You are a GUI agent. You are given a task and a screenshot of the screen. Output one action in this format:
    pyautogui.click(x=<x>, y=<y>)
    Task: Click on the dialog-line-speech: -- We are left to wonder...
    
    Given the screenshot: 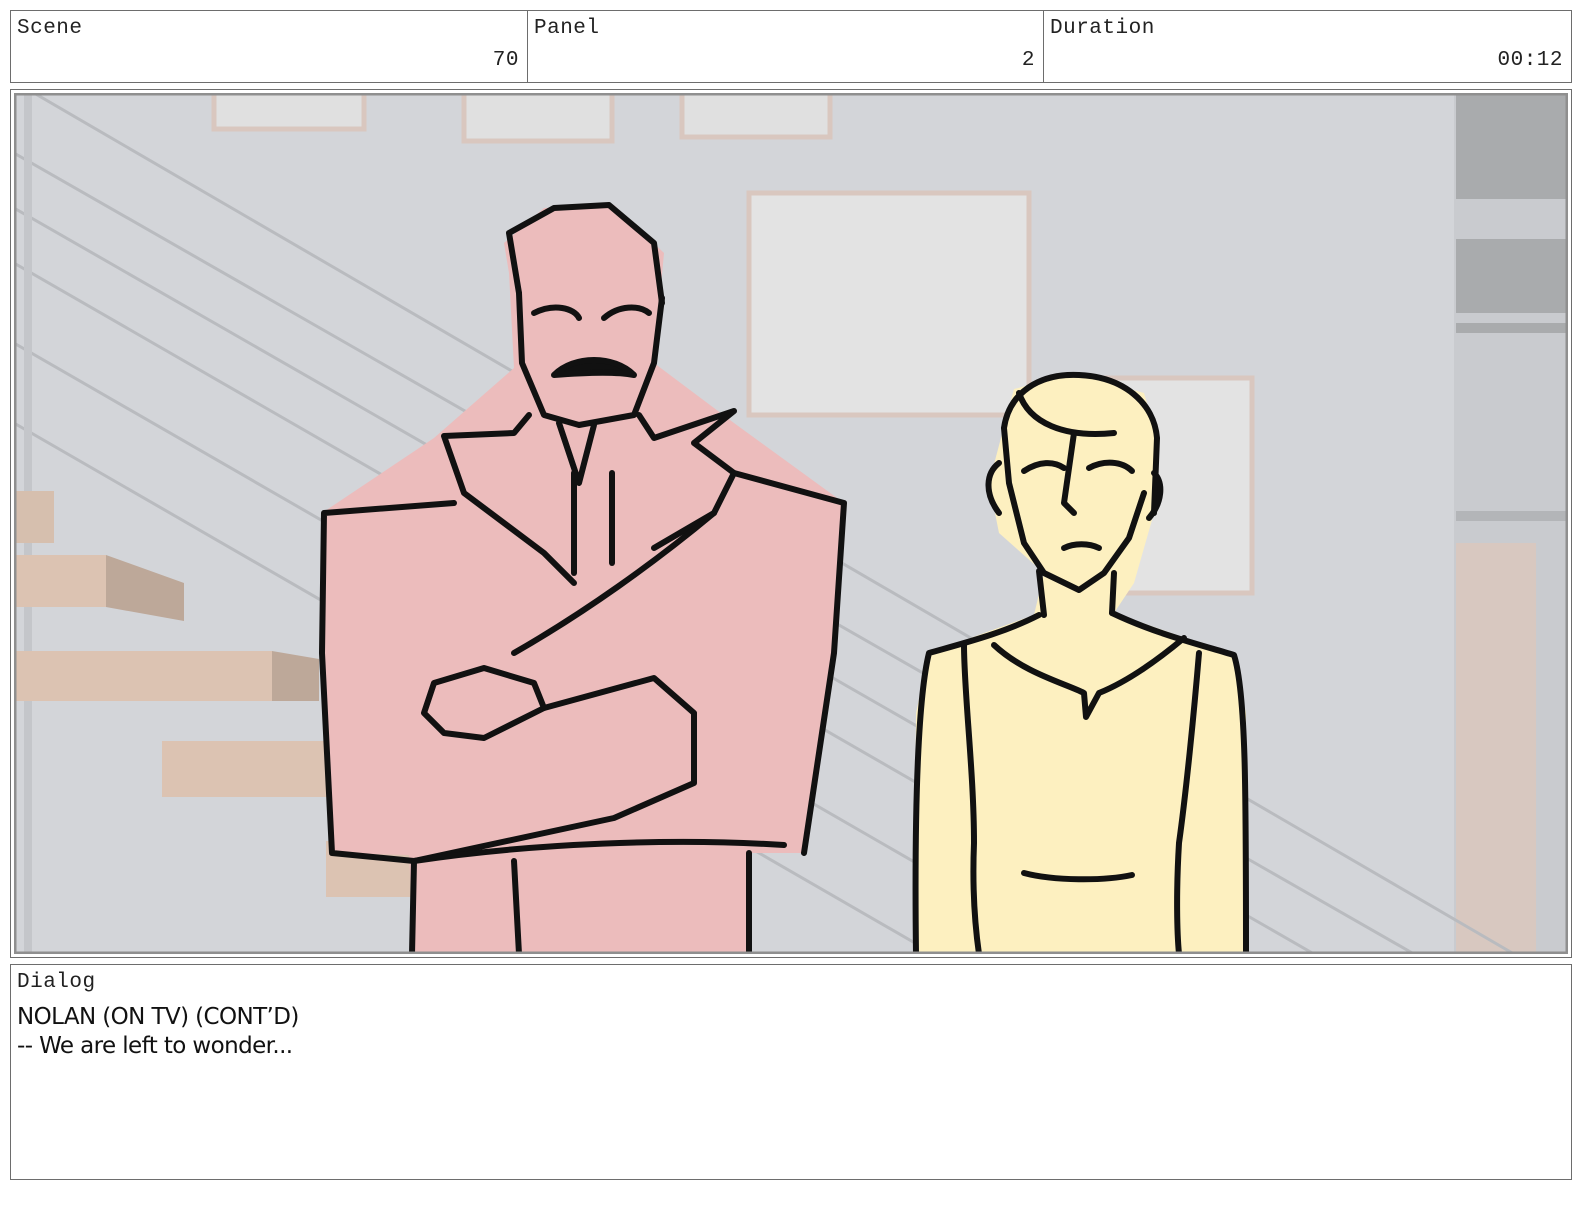 What is the action you would take?
    pyautogui.click(x=155, y=1046)
    